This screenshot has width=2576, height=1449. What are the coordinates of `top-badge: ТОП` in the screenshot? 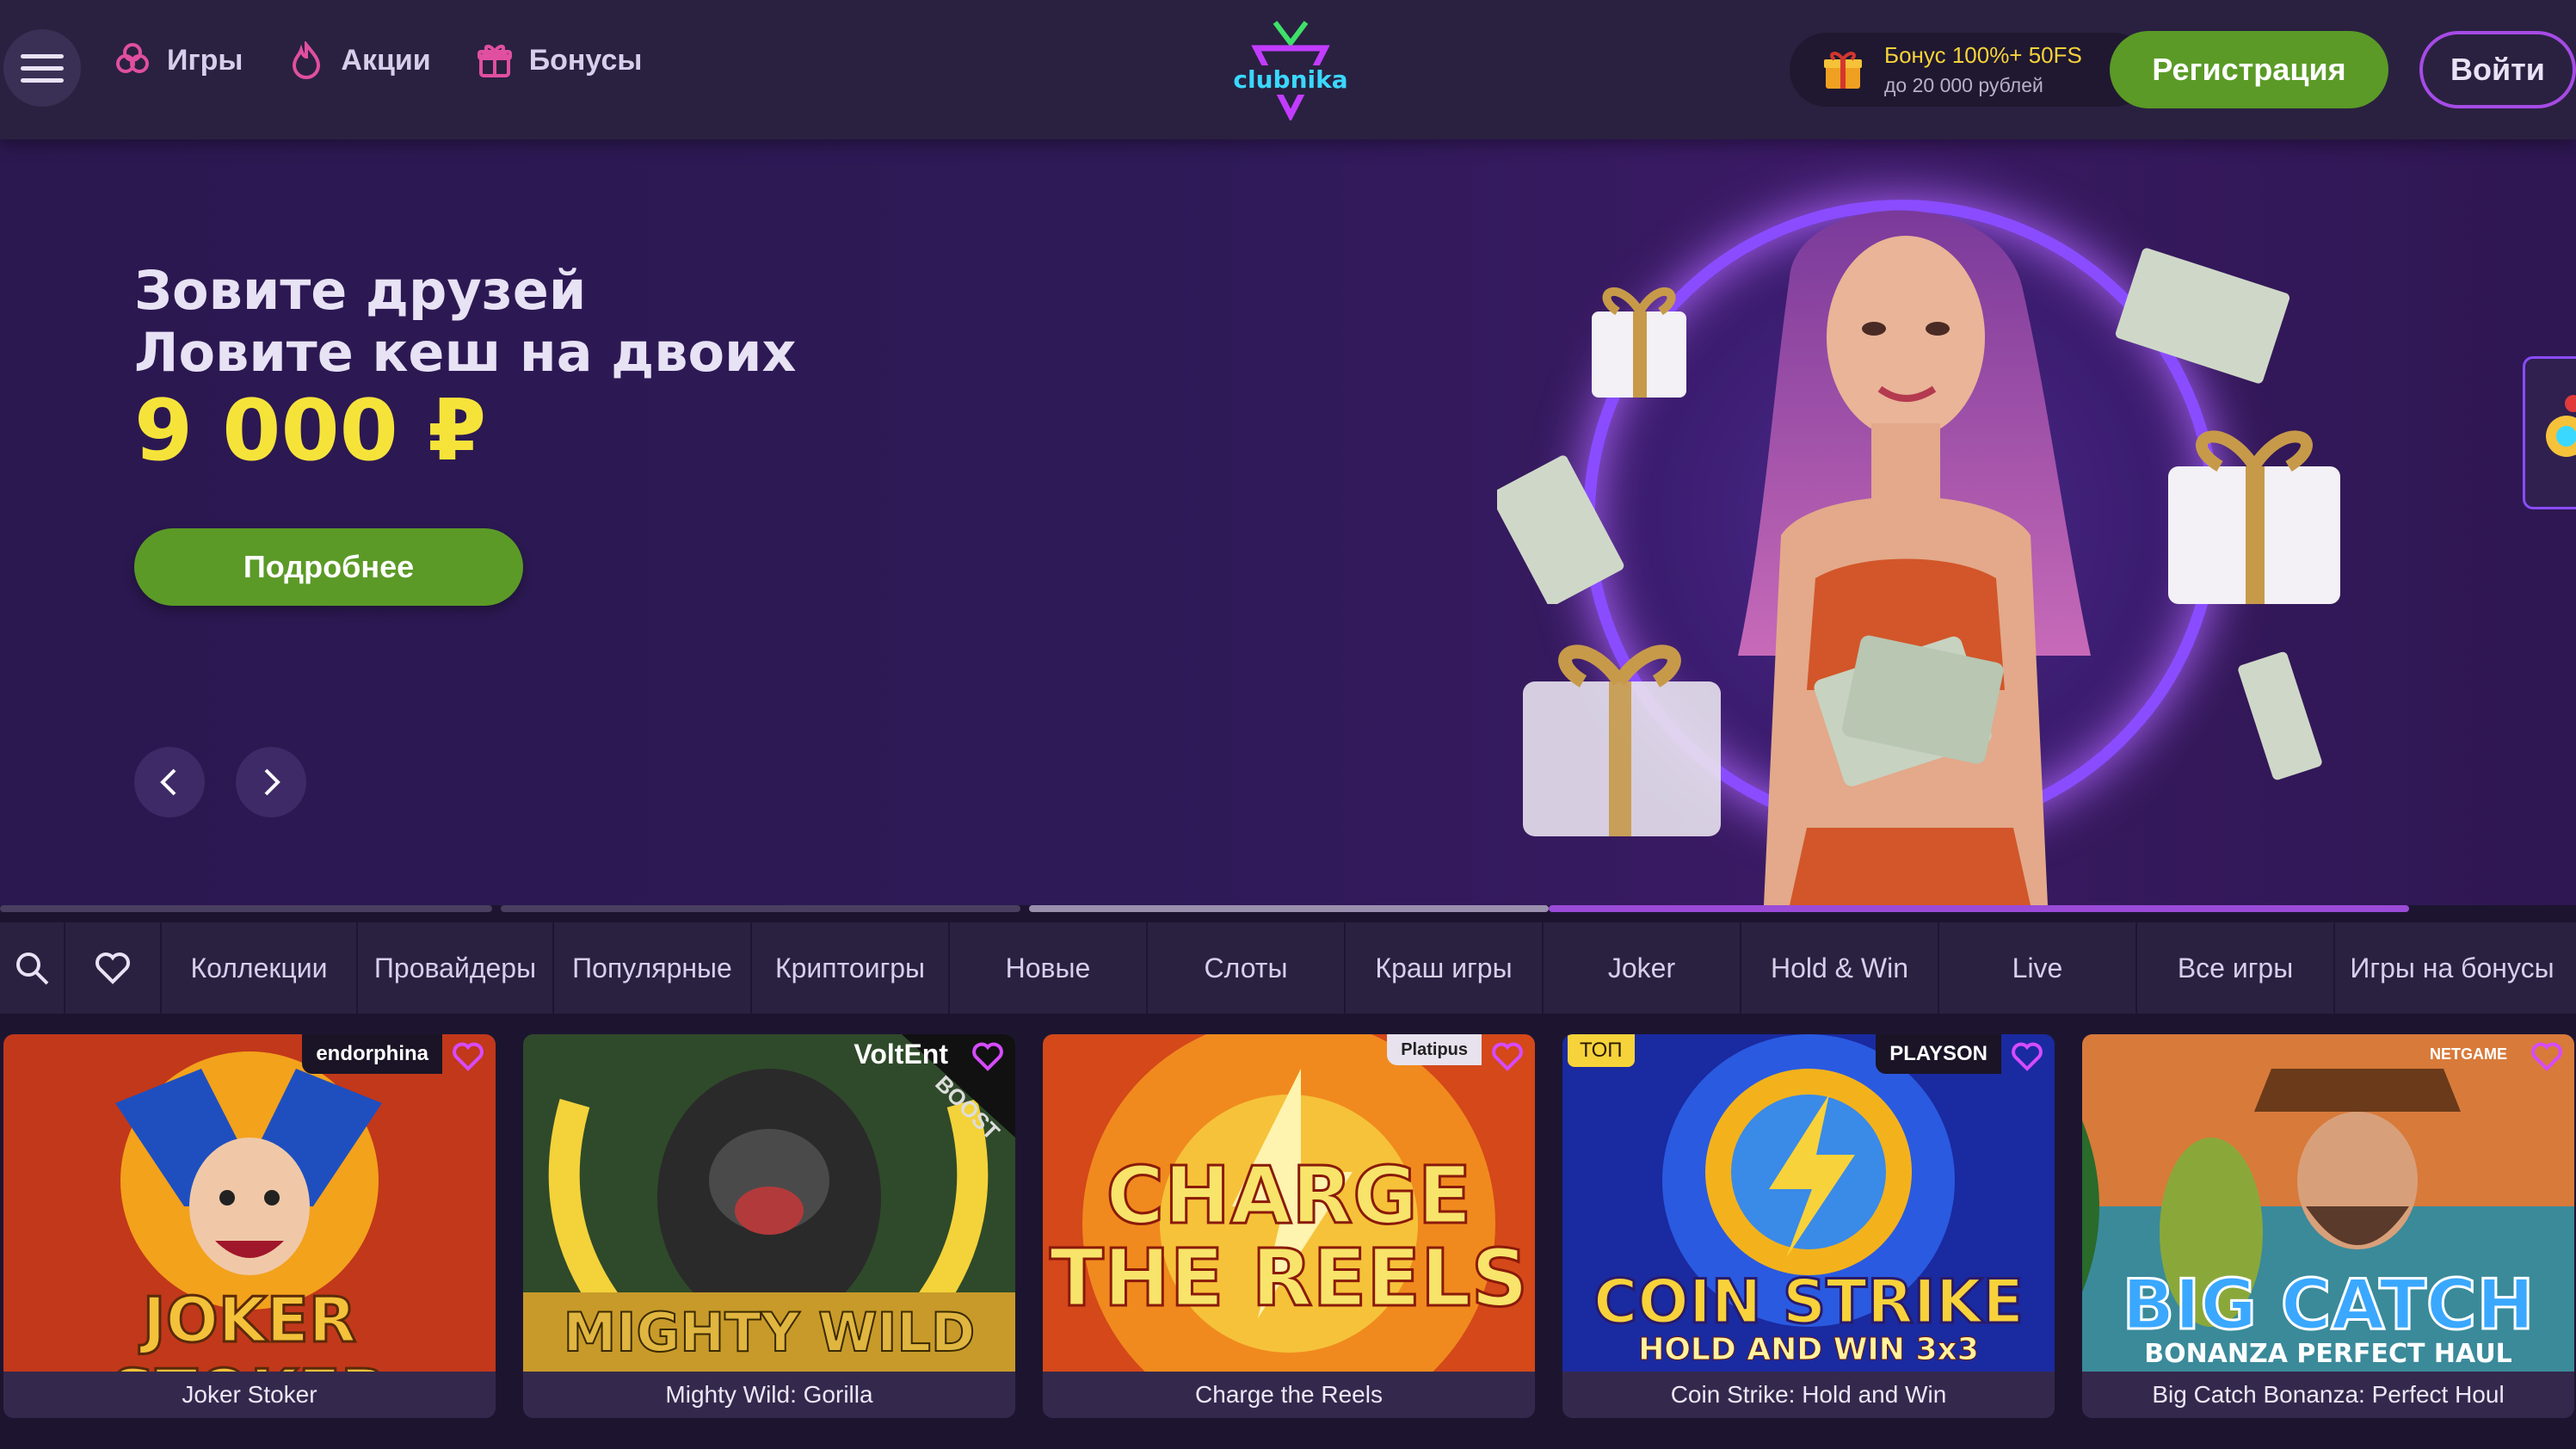 It's located at (1601, 1051).